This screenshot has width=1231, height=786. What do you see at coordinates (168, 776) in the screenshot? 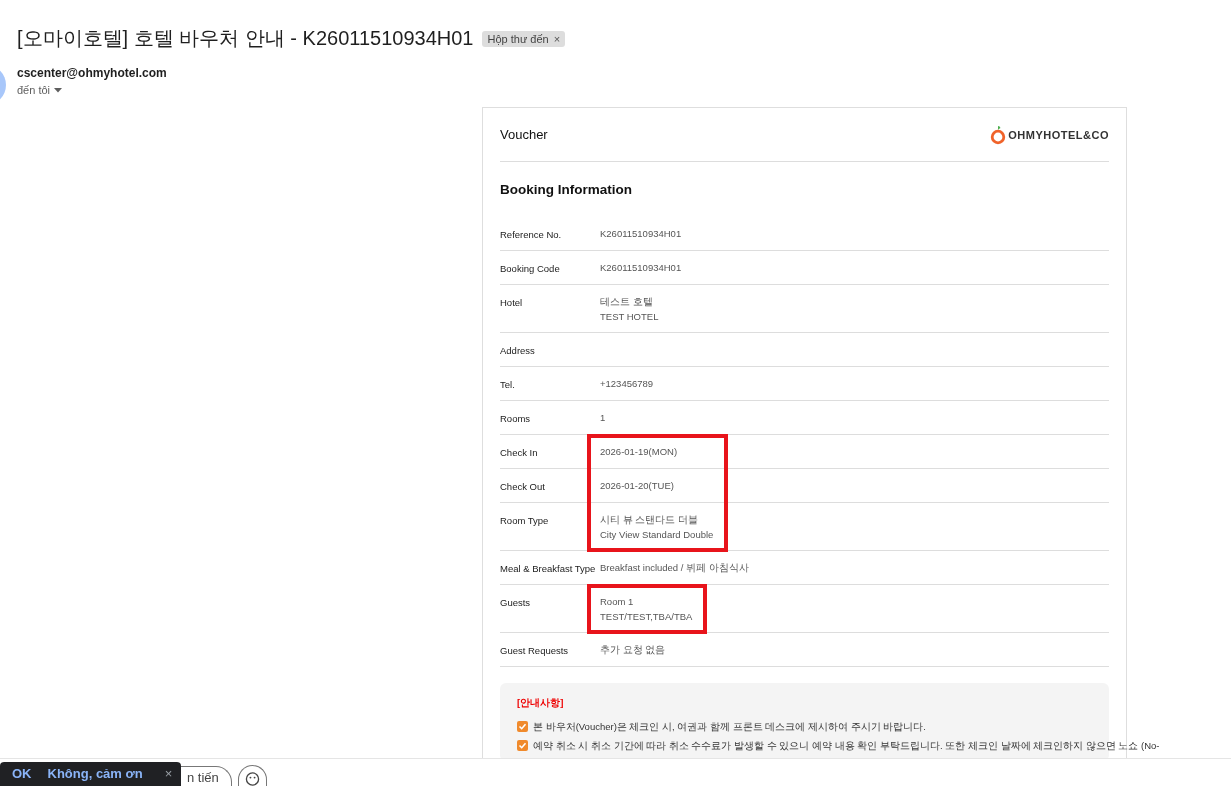
I see `close-button: ×` at bounding box center [168, 776].